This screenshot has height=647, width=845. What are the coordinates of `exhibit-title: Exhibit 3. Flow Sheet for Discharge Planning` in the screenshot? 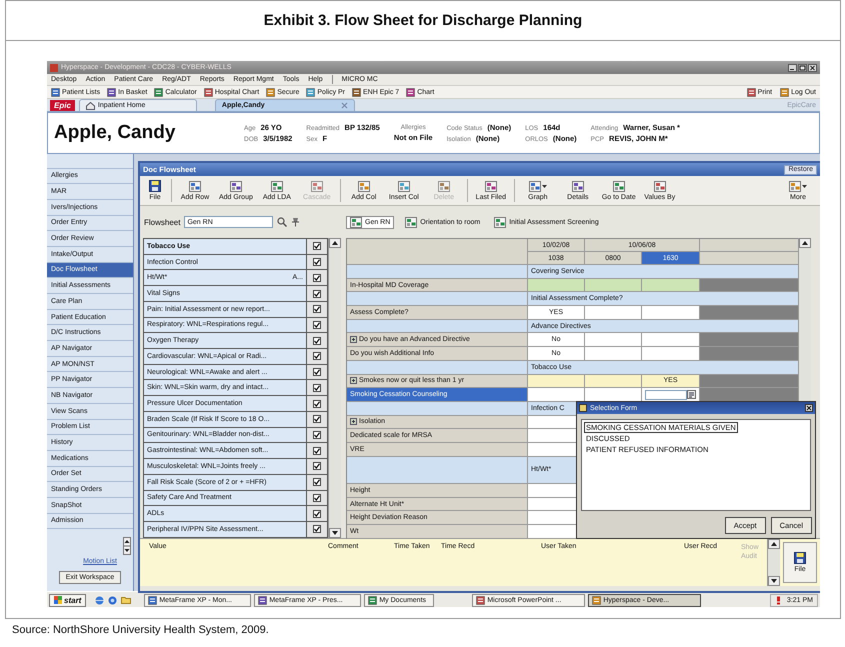 It's located at (423, 20).